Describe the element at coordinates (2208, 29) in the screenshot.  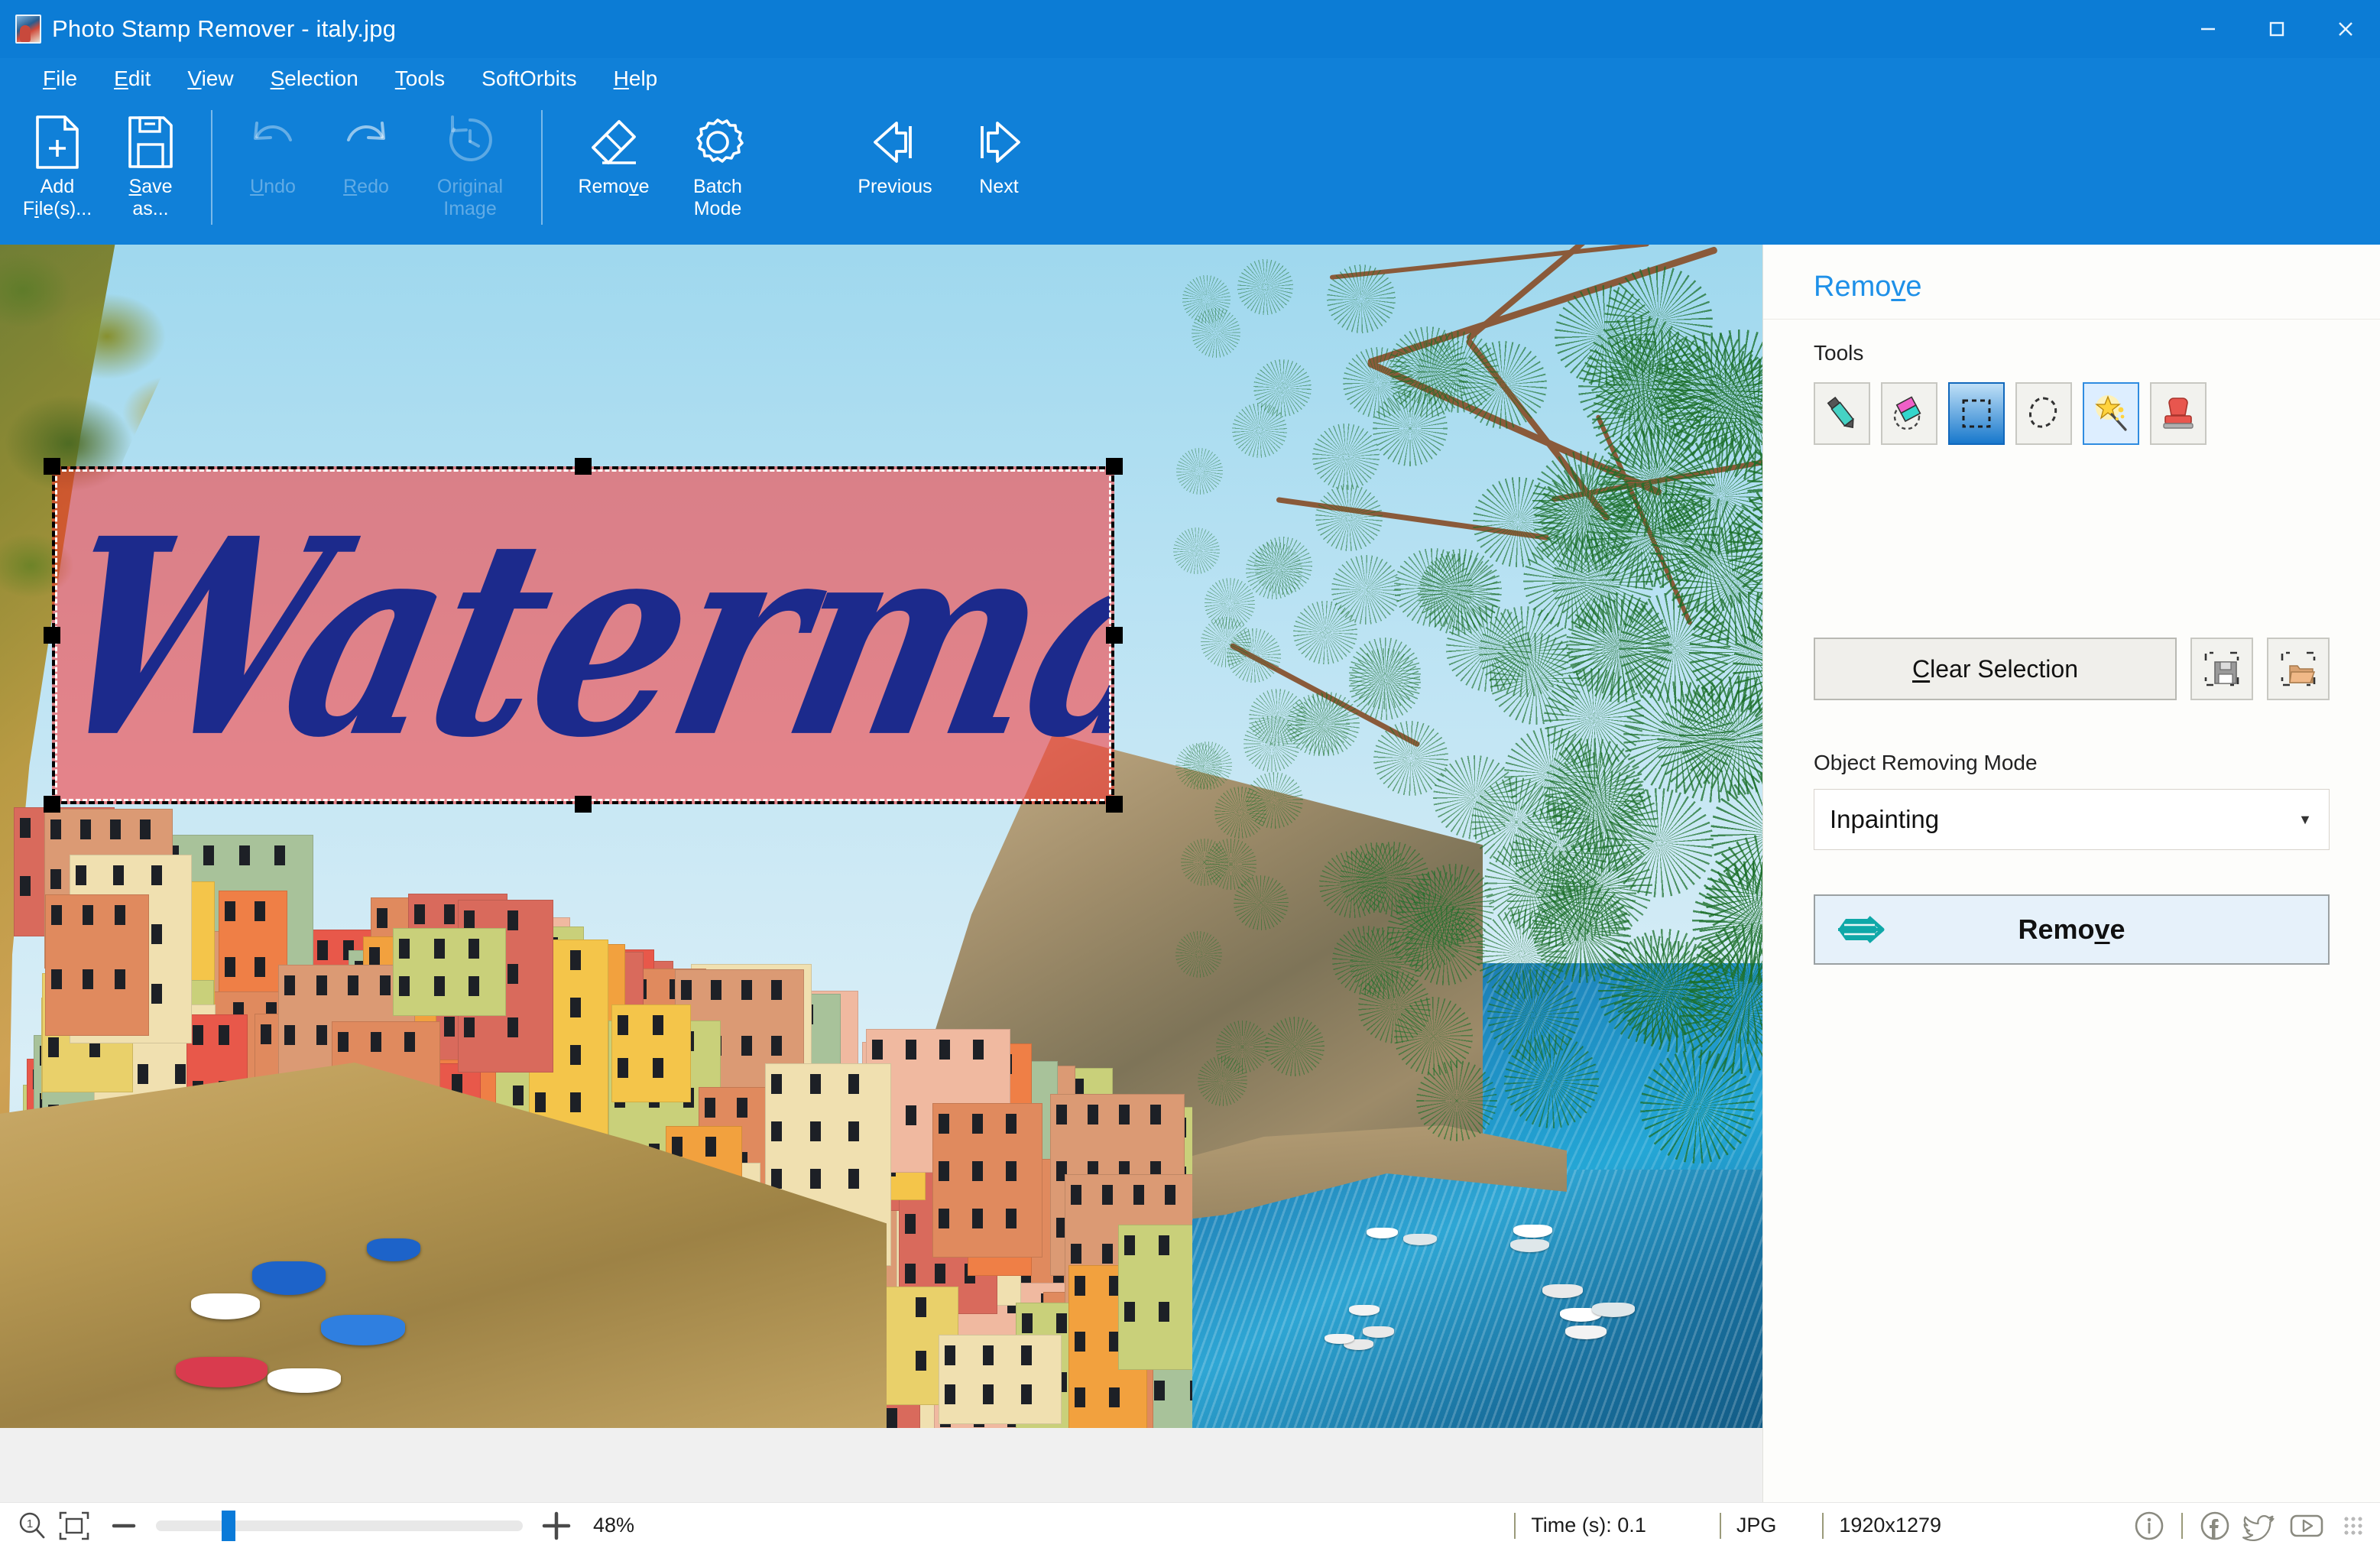
I see `minimize-button` at that location.